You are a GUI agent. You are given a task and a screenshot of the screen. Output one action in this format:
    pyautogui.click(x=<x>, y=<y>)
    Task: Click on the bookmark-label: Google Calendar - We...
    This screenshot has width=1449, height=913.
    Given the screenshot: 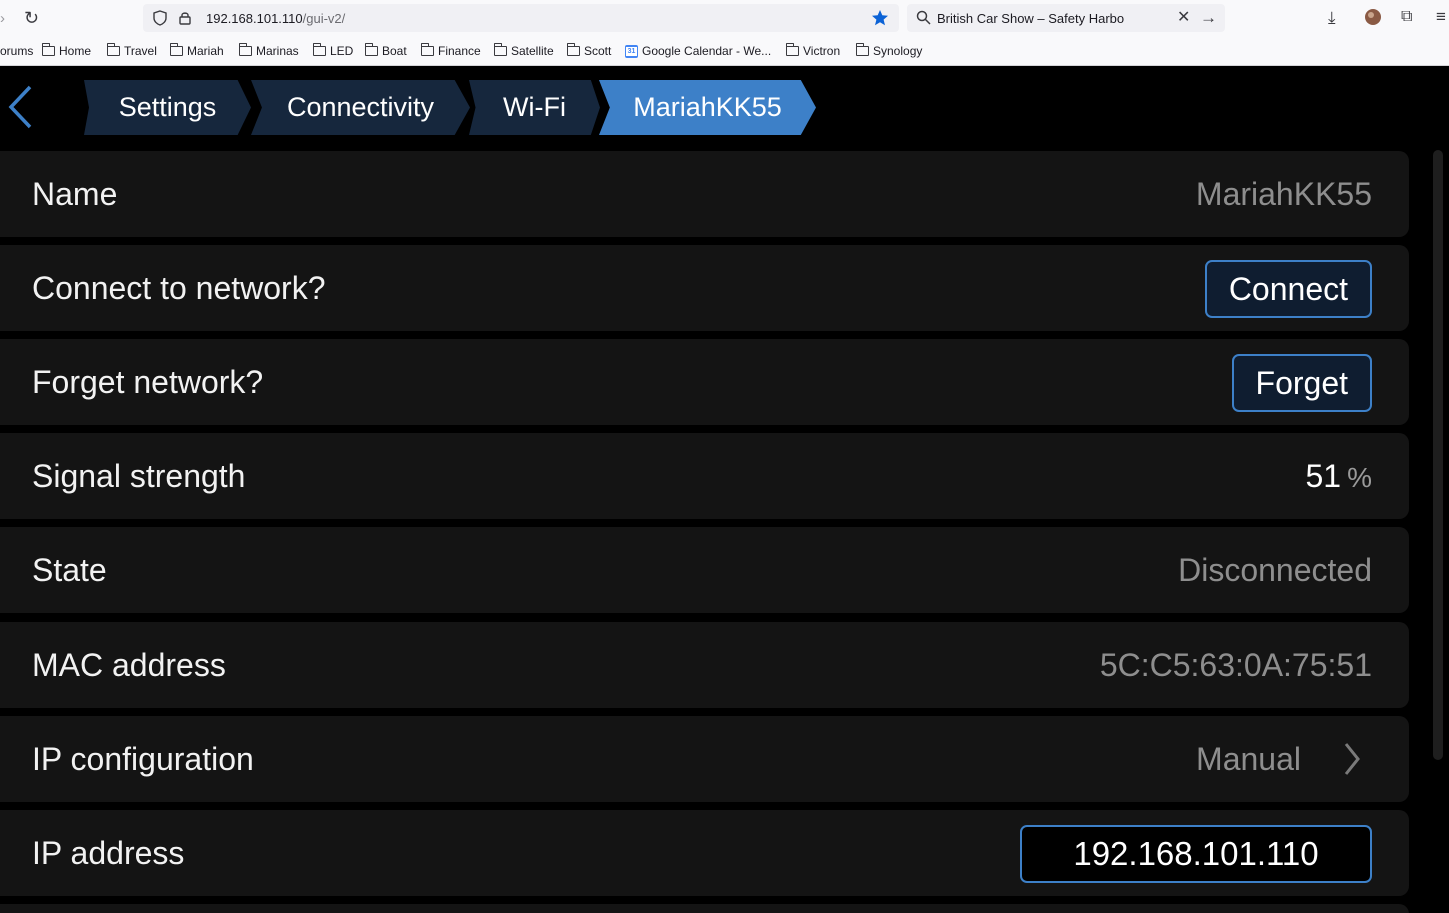 What is the action you would take?
    pyautogui.click(x=707, y=51)
    